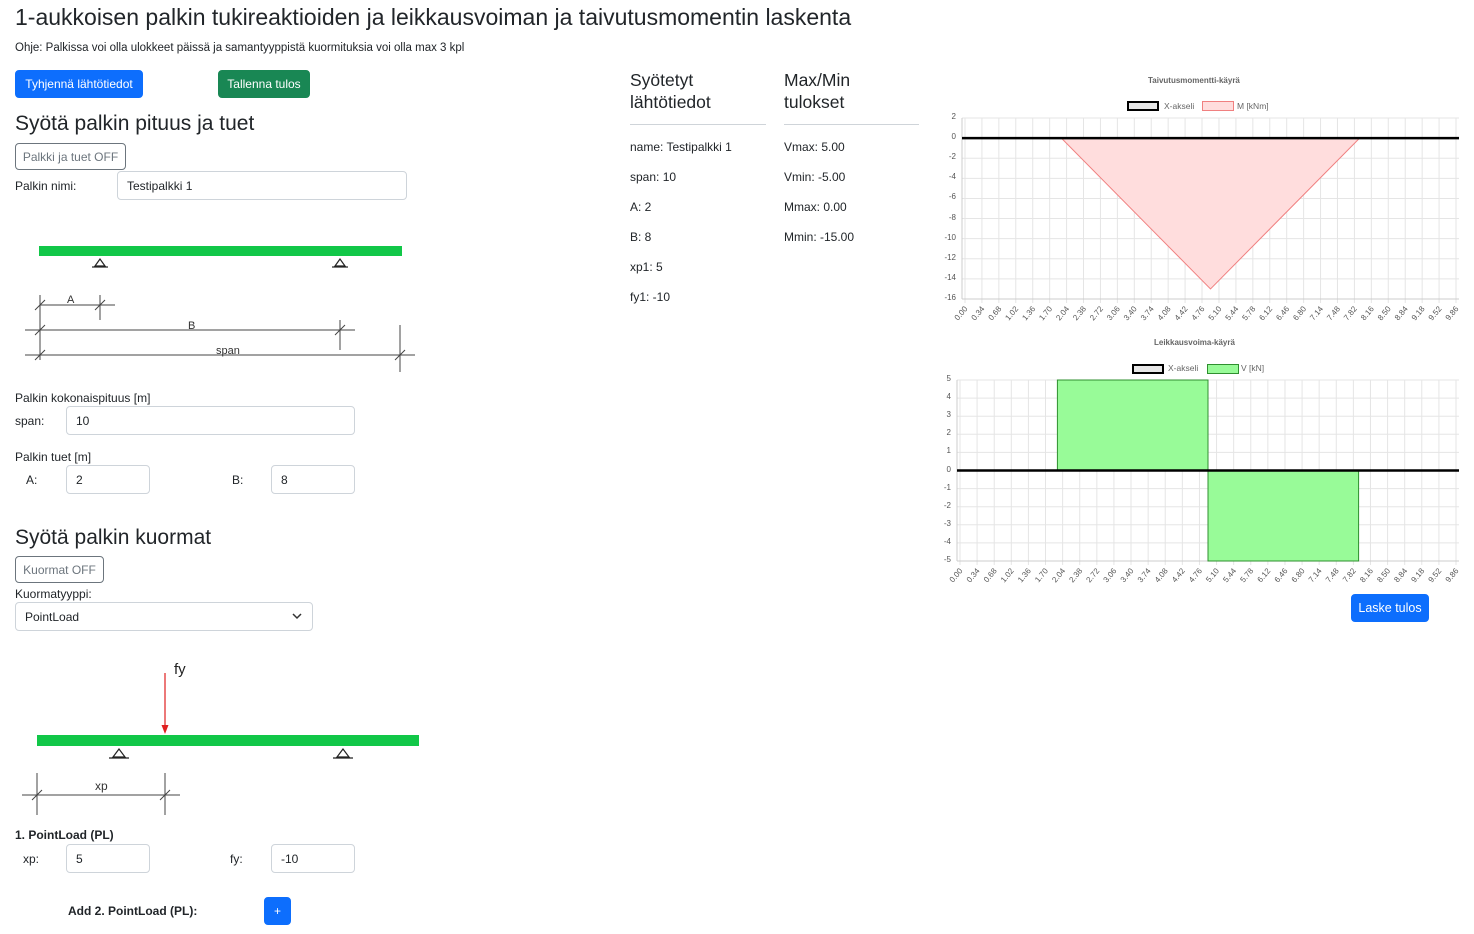 Image resolution: width=1474 pixels, height=934 pixels. What do you see at coordinates (1435, 575) in the screenshot?
I see `shear-x-tick-label: 9.52` at bounding box center [1435, 575].